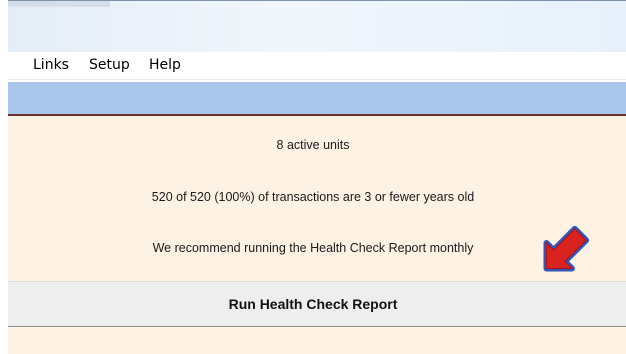  I want to click on title-bar, so click(313, 26).